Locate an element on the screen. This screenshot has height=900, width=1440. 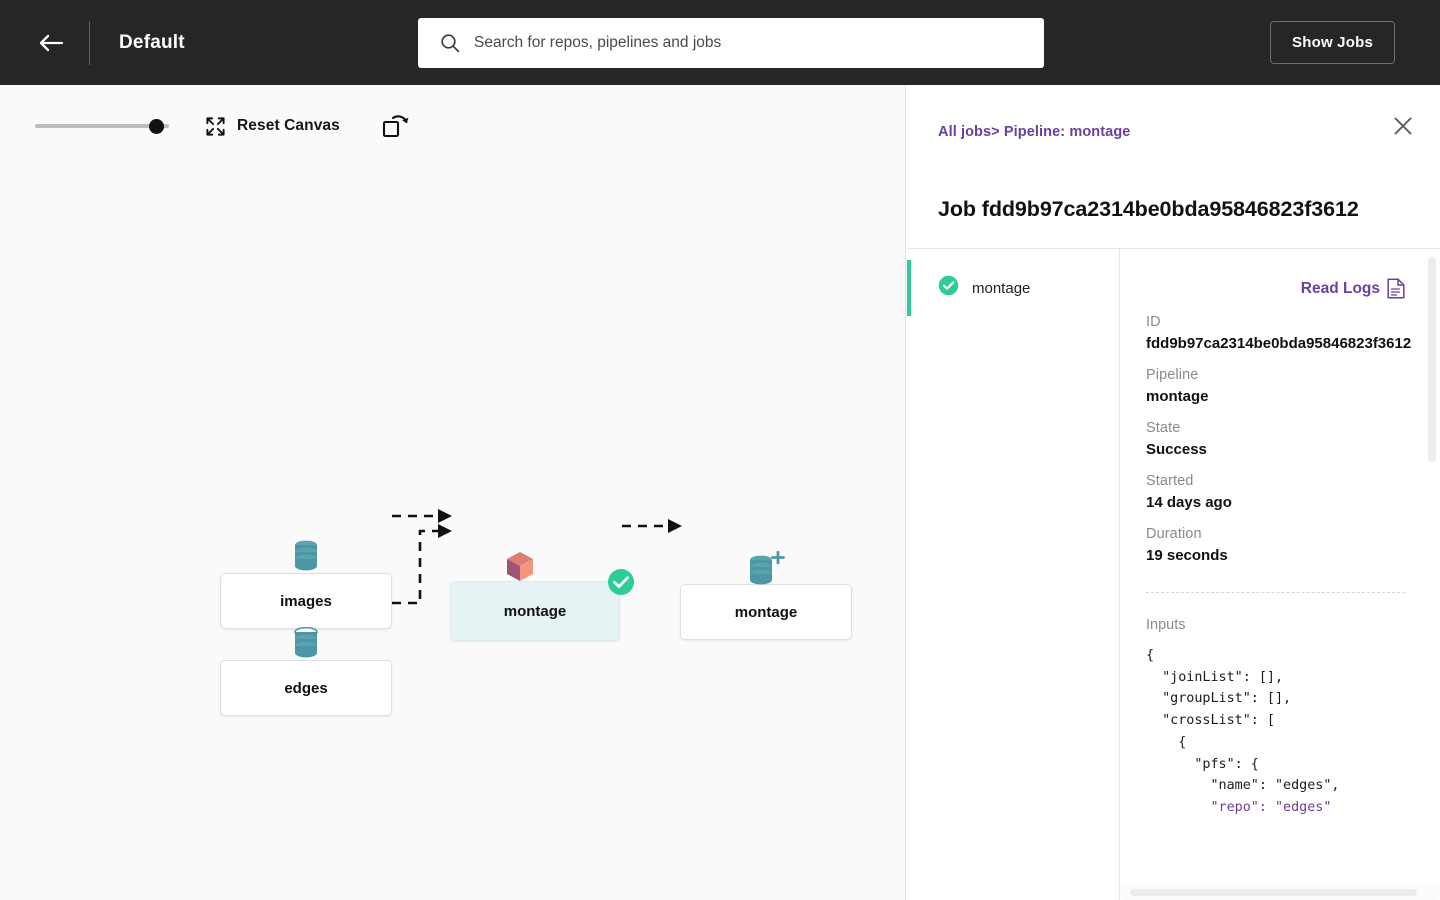
breadcrumb-current: Pipeline: montage is located at coordinates (1067, 132).